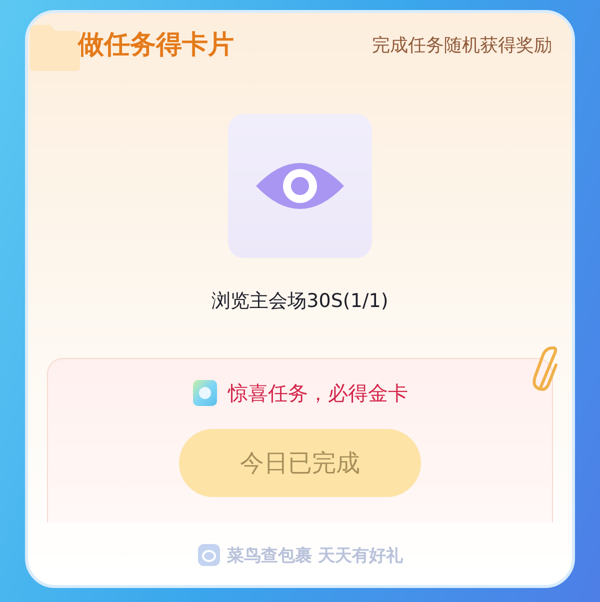 This screenshot has width=600, height=602. What do you see at coordinates (318, 393) in the screenshot?
I see `bonus-text: 惊喜任务，必得金卡` at bounding box center [318, 393].